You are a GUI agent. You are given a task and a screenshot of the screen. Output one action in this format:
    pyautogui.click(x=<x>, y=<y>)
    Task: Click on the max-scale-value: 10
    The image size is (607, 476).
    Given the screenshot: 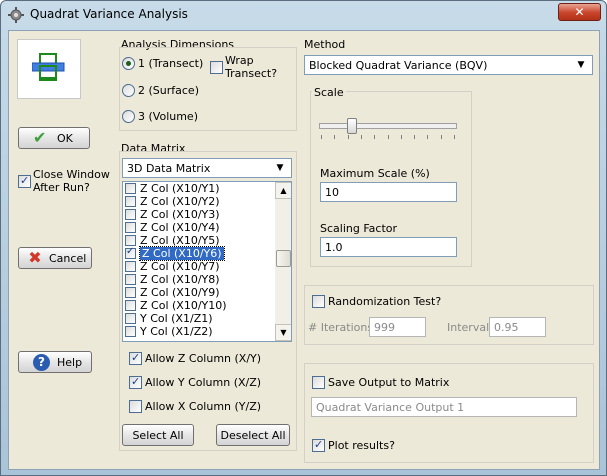 What is the action you would take?
    pyautogui.click(x=332, y=192)
    